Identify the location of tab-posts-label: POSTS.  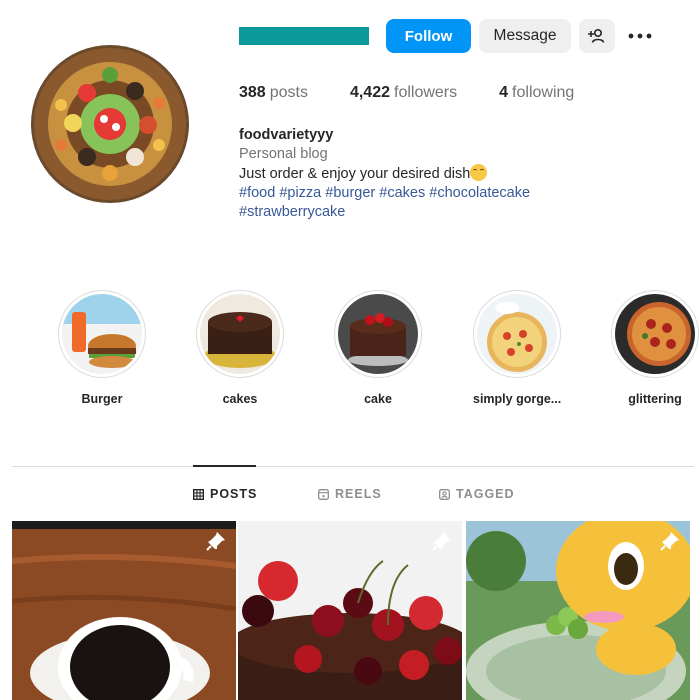
(234, 494).